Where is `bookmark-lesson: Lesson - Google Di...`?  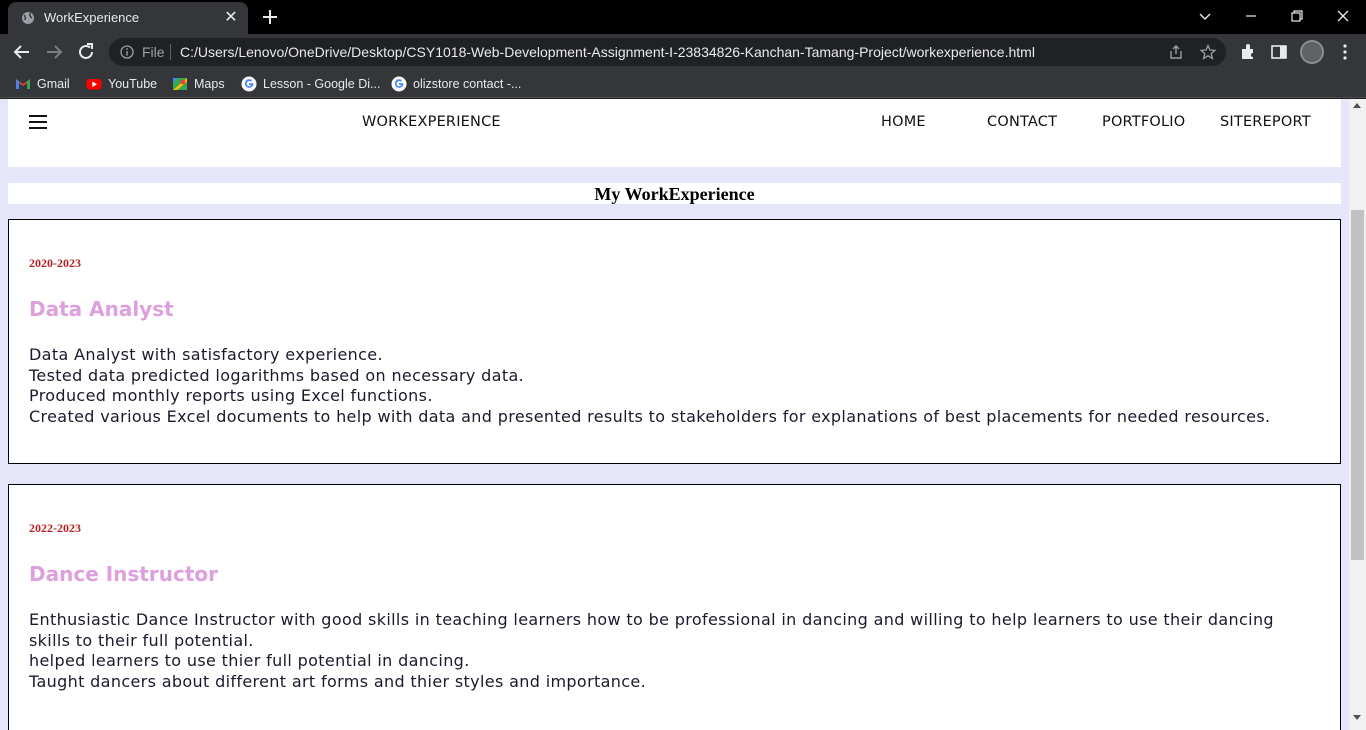 bookmark-lesson: Lesson - Google Di... is located at coordinates (311, 84).